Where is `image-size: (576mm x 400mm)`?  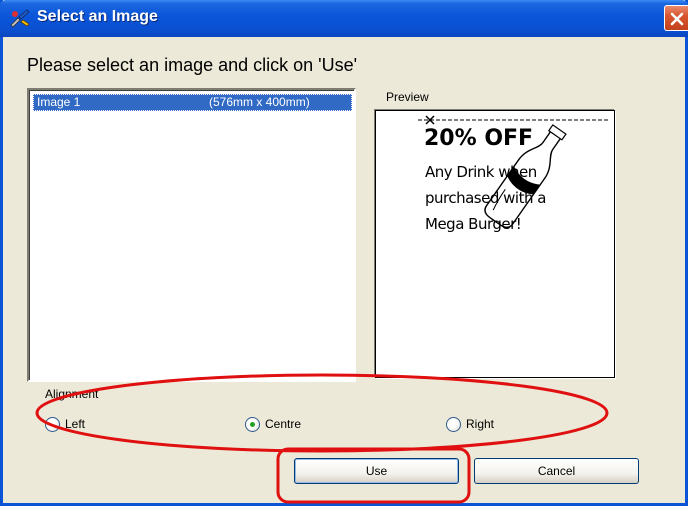
image-size: (576mm x 400mm) is located at coordinates (259, 102).